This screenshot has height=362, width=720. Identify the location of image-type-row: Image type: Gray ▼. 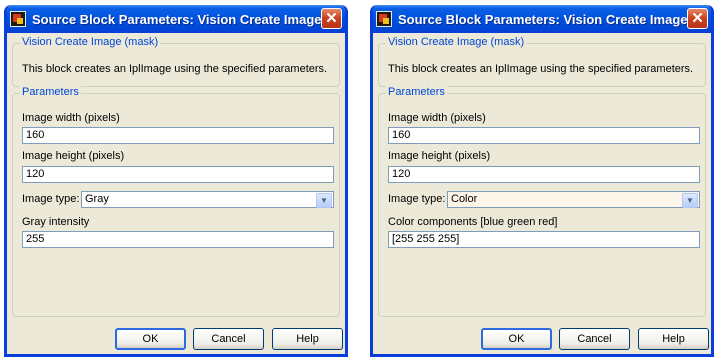
(178, 199).